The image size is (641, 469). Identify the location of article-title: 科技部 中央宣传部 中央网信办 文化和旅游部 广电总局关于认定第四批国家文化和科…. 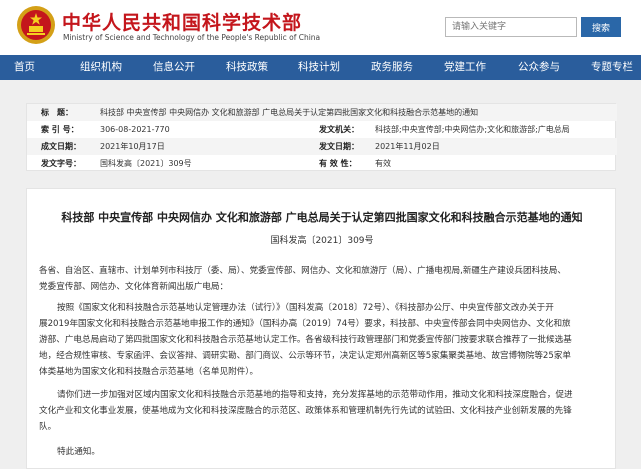
(322, 217).